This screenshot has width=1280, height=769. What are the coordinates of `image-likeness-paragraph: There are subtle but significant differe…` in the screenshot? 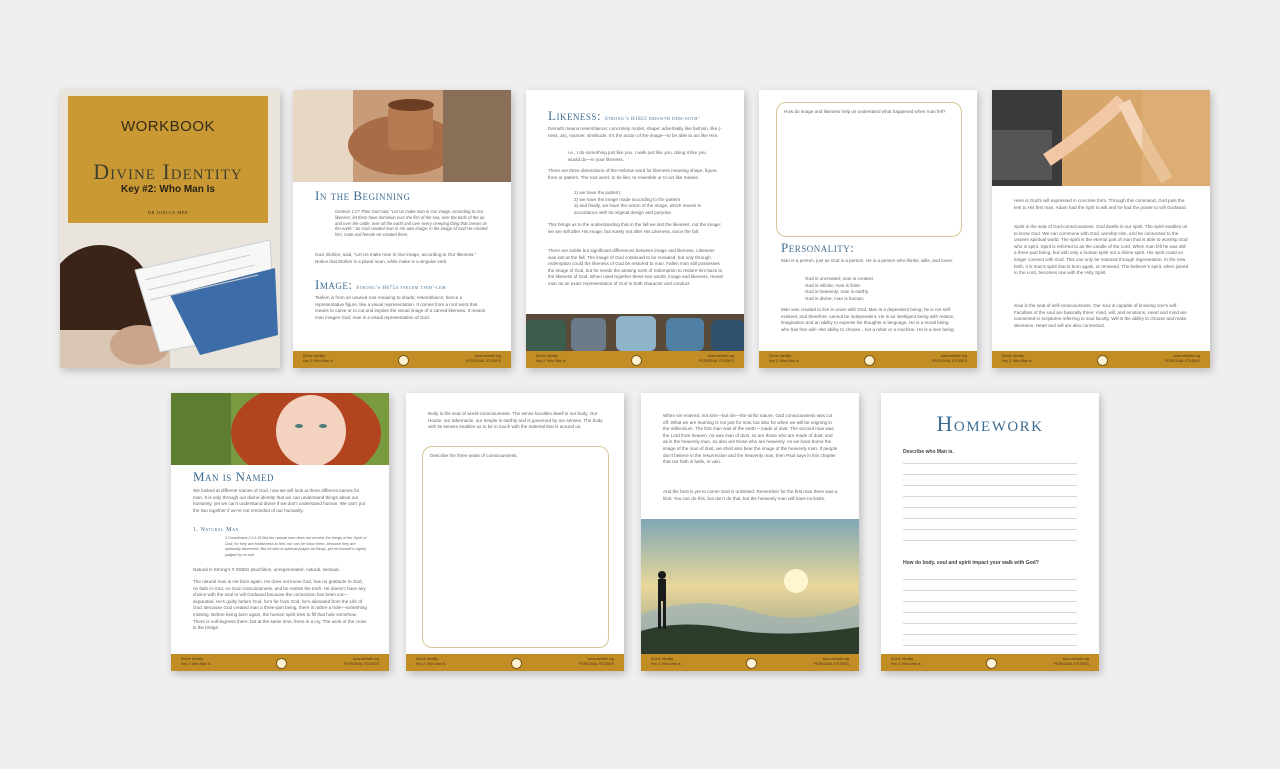 It's located at (635, 267).